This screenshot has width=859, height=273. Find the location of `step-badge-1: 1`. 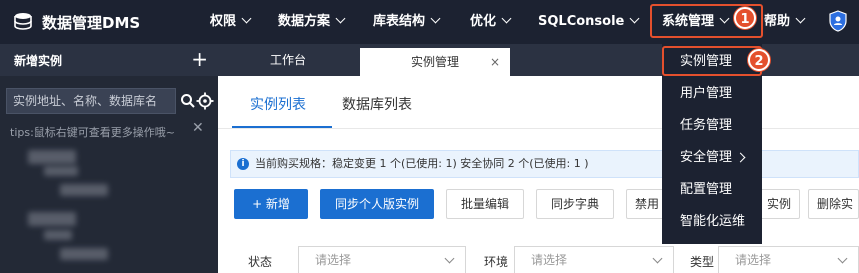

step-badge-1: 1 is located at coordinates (745, 18).